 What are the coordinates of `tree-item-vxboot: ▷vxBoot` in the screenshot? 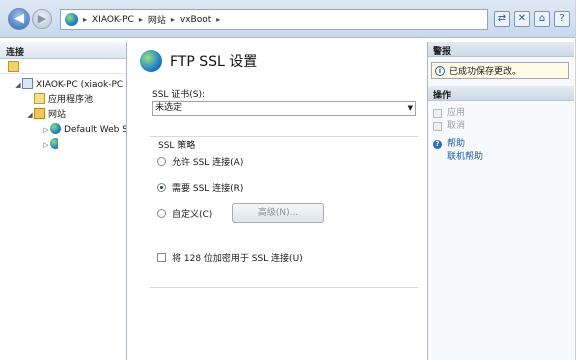 It's located at (29, 145).